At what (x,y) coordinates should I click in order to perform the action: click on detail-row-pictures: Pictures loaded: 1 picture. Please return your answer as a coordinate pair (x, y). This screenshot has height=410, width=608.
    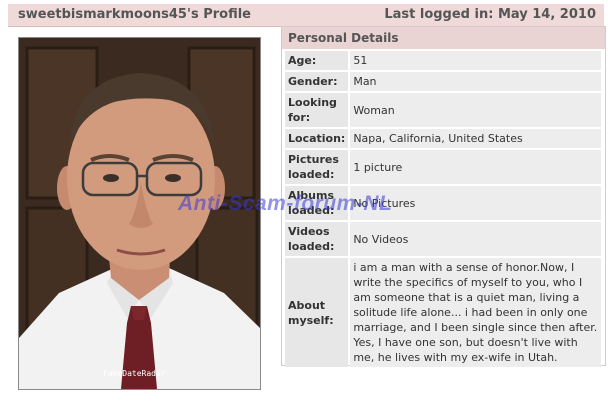
    Looking at the image, I should click on (443, 167).